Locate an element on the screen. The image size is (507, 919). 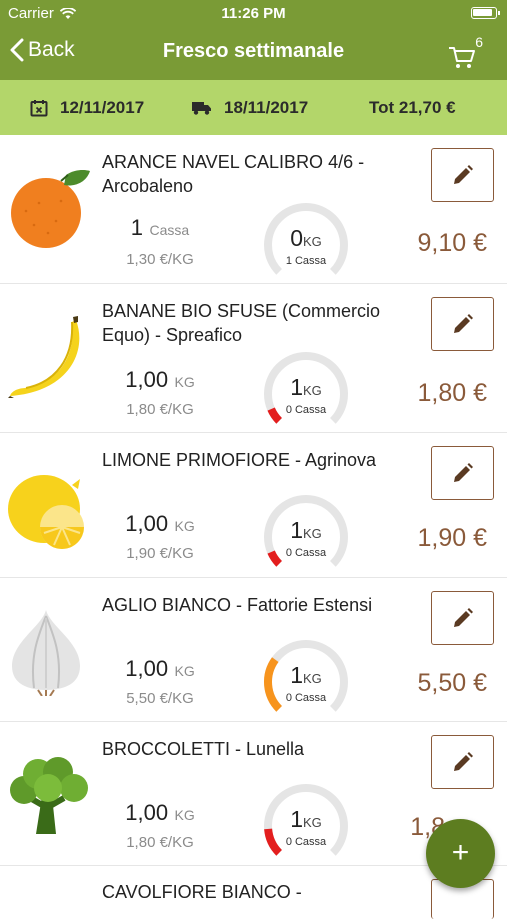
quantity-value: 1 is located at coordinates (137, 227).